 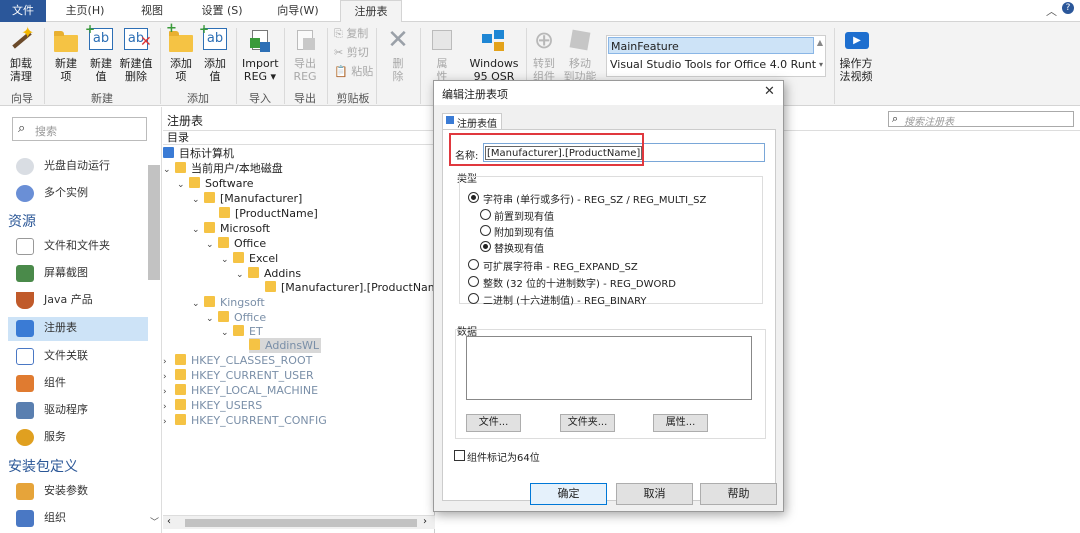 What do you see at coordinates (81, 166) in the screenshot?
I see `sidebar-item-autorun: 光盘自动运行` at bounding box center [81, 166].